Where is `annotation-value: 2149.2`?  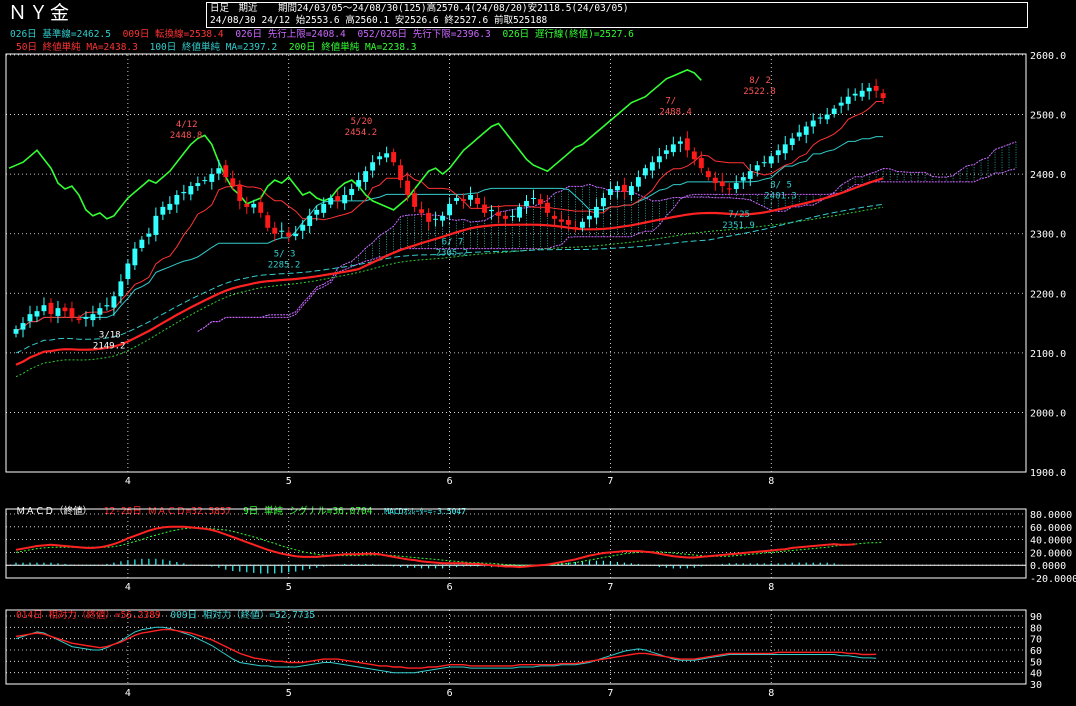 annotation-value: 2149.2 is located at coordinates (109, 347).